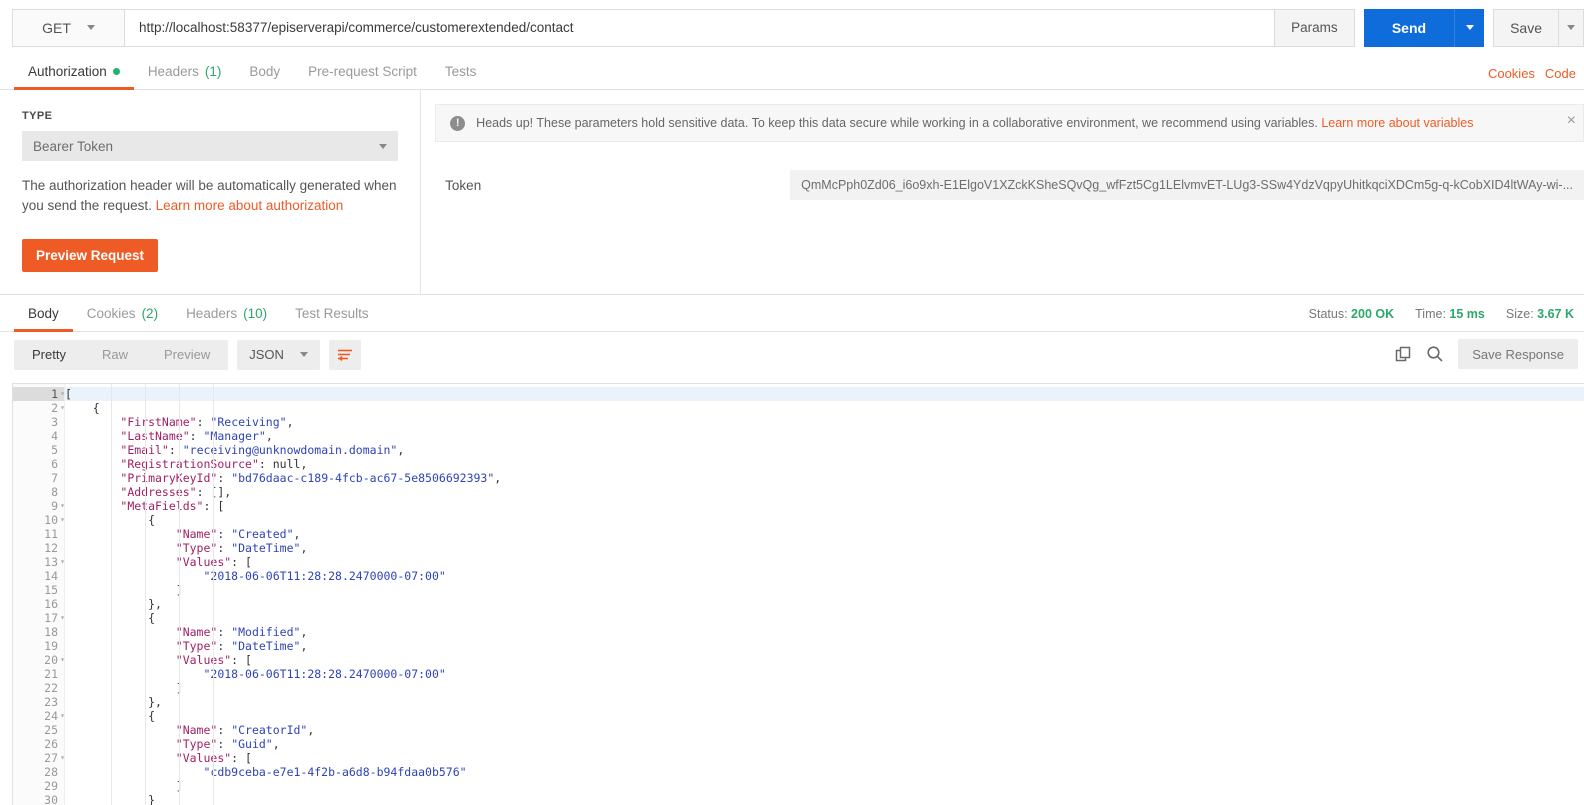 This screenshot has height=805, width=1584. Describe the element at coordinates (1560, 73) in the screenshot. I see `code-link: Code` at that location.